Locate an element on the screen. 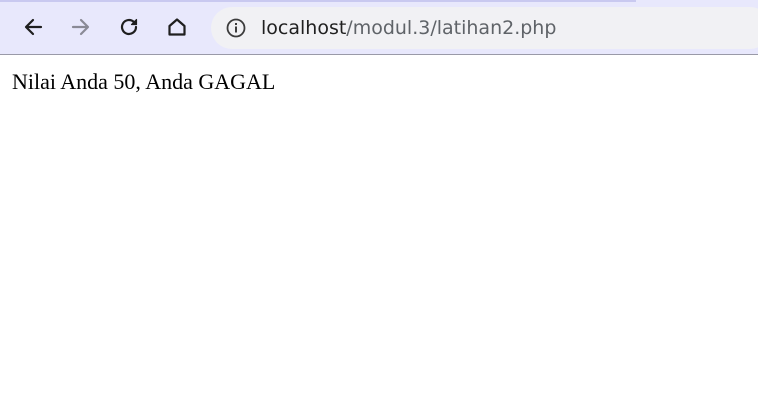  reload-icon is located at coordinates (129, 27).